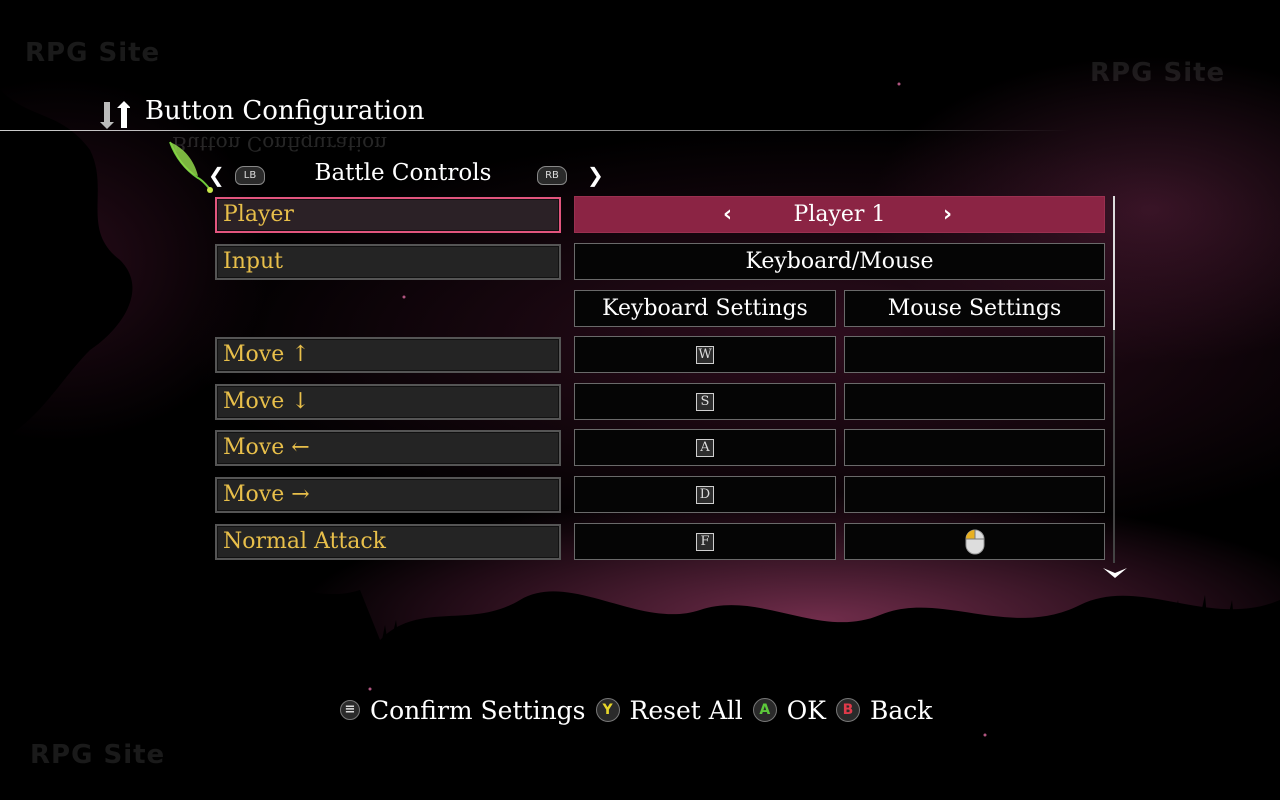 The image size is (1280, 800). What do you see at coordinates (847, 710) in the screenshot?
I see `b-button-icon: B` at bounding box center [847, 710].